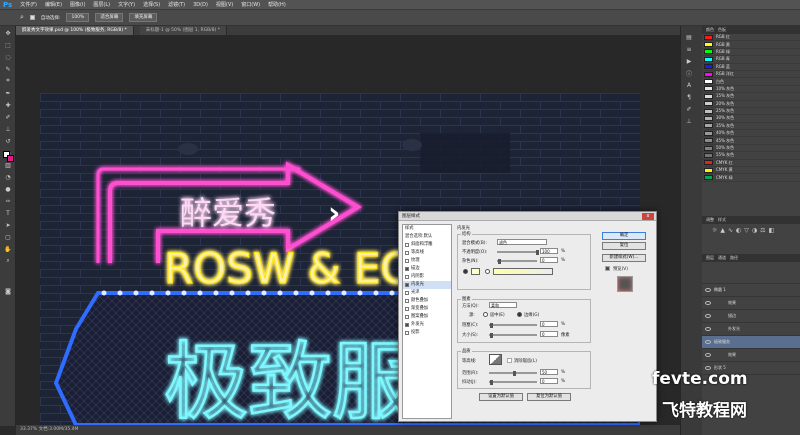 The image size is (800, 435). Describe the element at coordinates (126, 4) in the screenshot. I see `menu-item-type: 文字(Y)` at that location.